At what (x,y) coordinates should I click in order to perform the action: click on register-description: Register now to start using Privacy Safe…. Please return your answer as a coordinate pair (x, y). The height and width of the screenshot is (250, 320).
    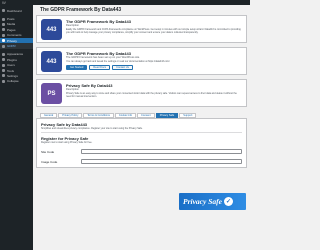
    Looking at the image, I should click on (67, 143).